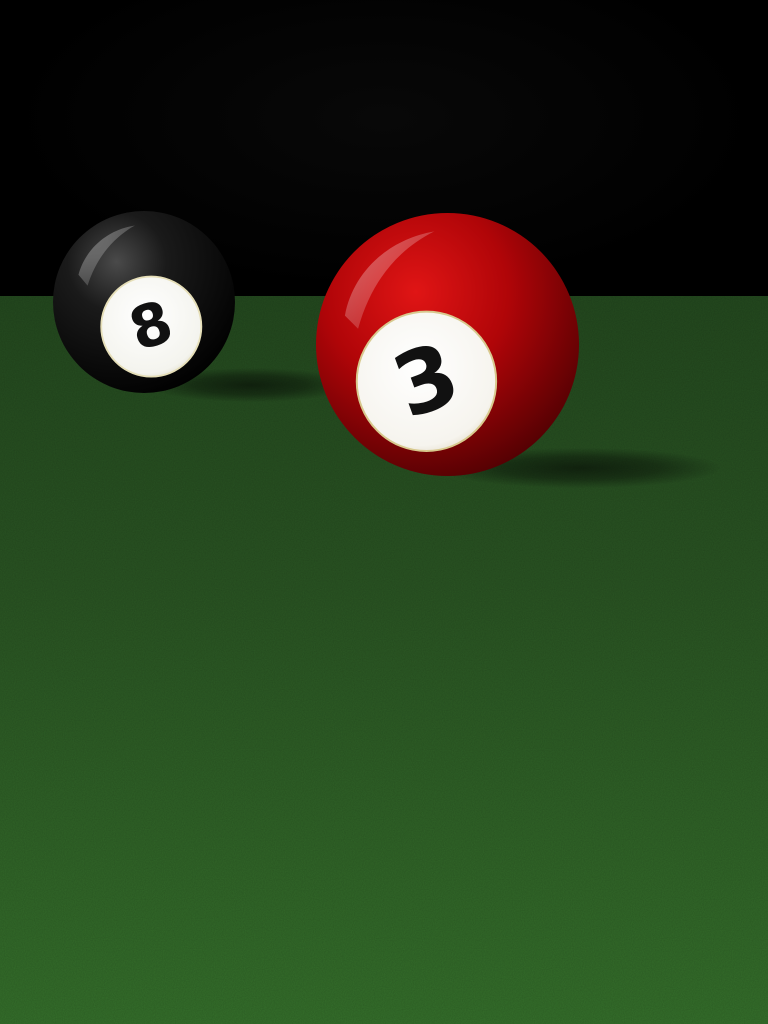  I want to click on three-ball: 3, so click(447, 344).